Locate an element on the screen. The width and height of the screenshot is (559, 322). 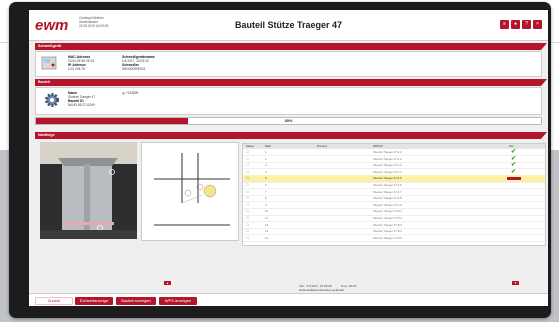
weld-progress-label: 30% is located at coordinates (288, 120).